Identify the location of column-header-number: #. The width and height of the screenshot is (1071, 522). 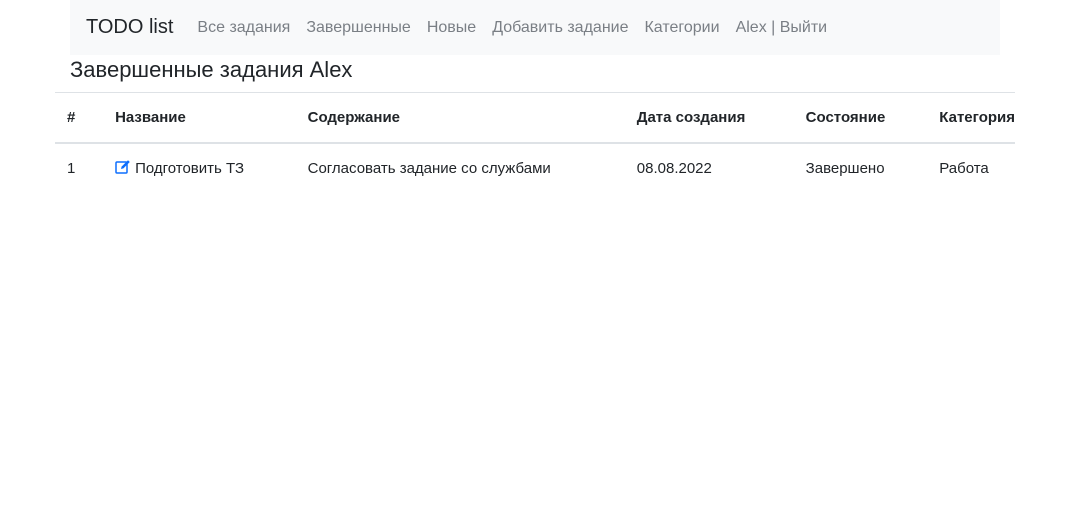
(79, 118).